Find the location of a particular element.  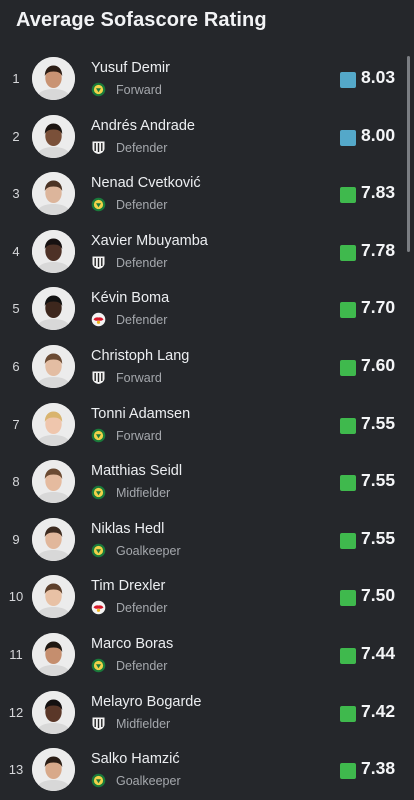

player-name: Matthias Seidl is located at coordinates (136, 471).